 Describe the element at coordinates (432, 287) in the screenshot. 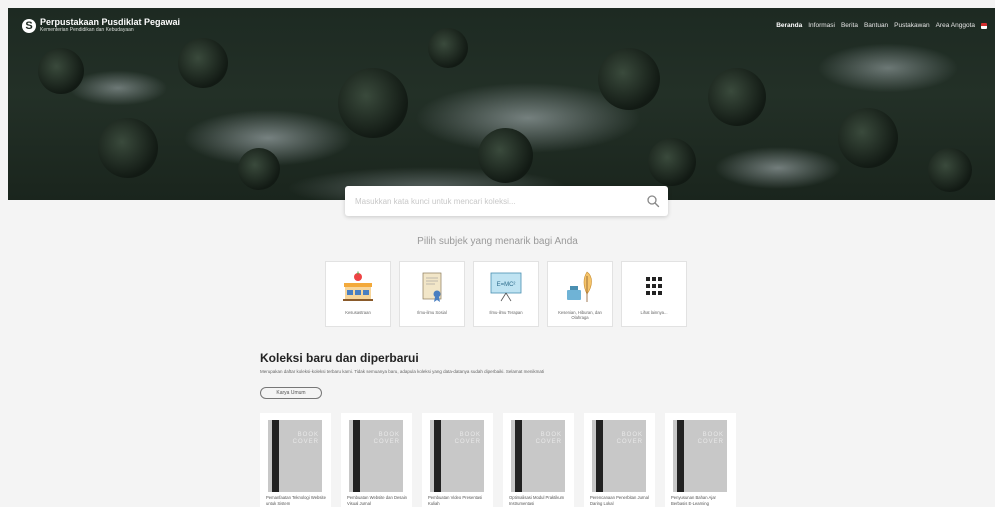

I see `certificate-scroll-icon` at that location.